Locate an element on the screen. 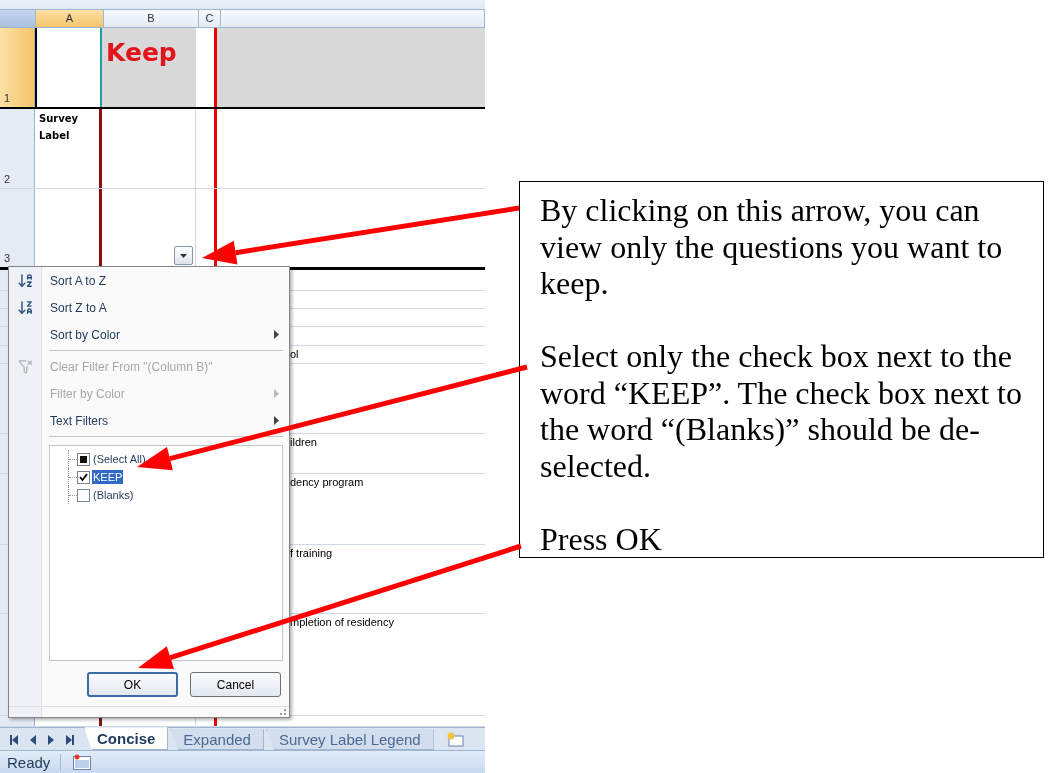 This screenshot has width=1059, height=773. sort-ascending-icon is located at coordinates (25, 280).